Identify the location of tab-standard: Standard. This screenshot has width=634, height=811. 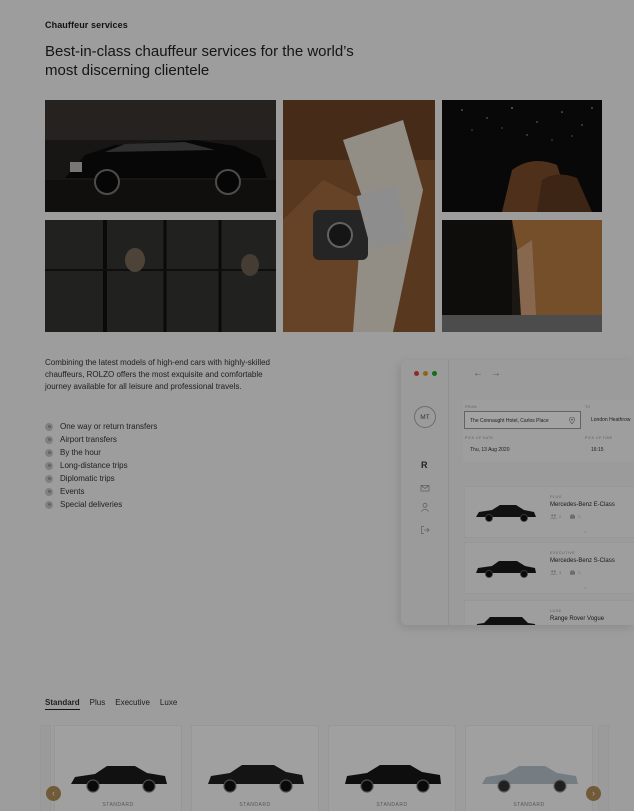
(62, 704).